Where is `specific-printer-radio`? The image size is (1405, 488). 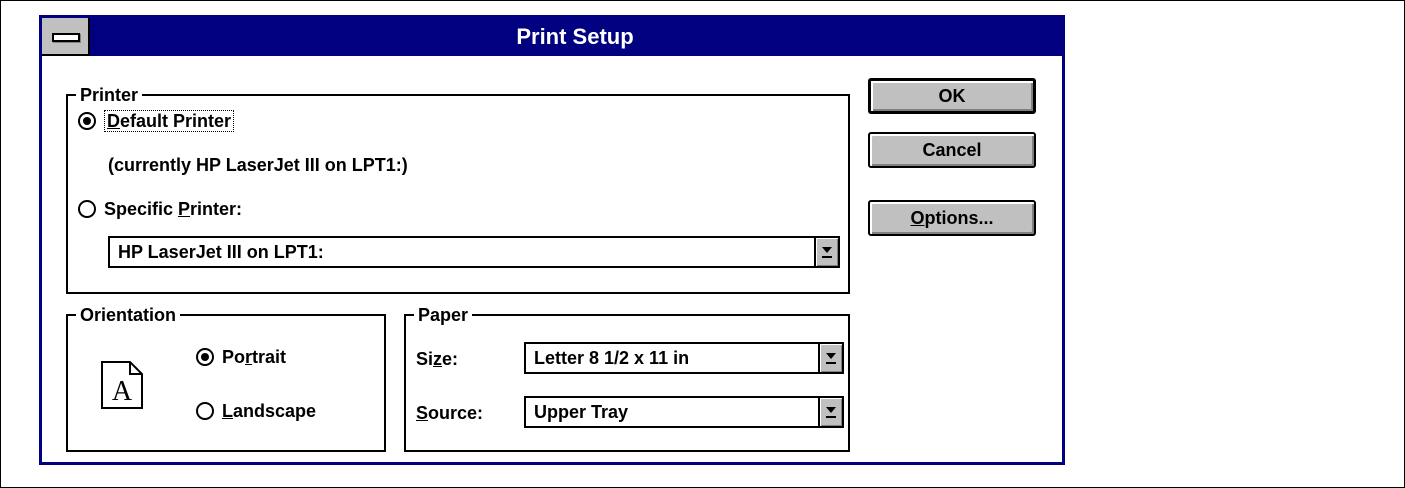
specific-printer-radio is located at coordinates (87, 209).